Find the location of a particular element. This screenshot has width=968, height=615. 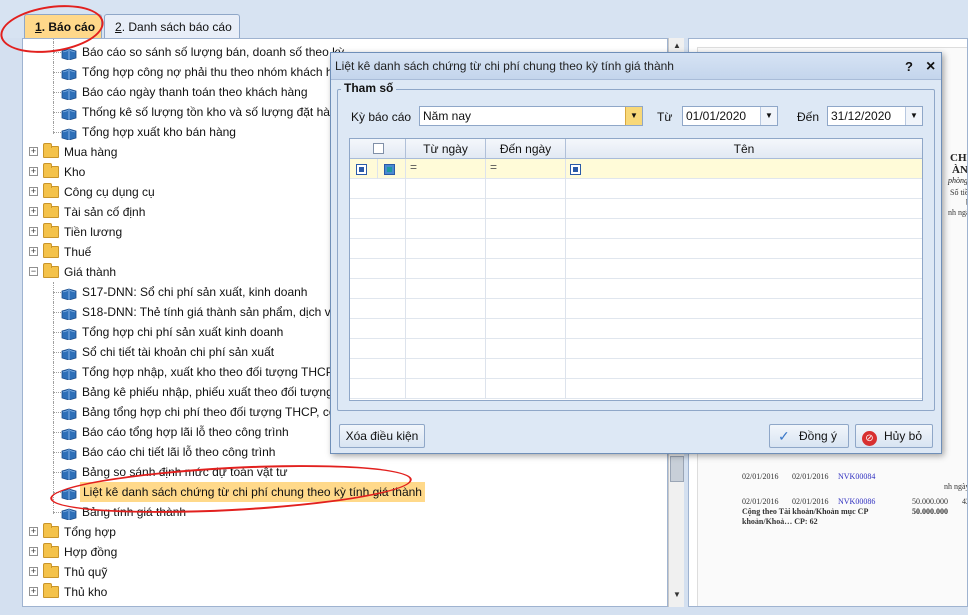

grid-header-select is located at coordinates (378, 149).